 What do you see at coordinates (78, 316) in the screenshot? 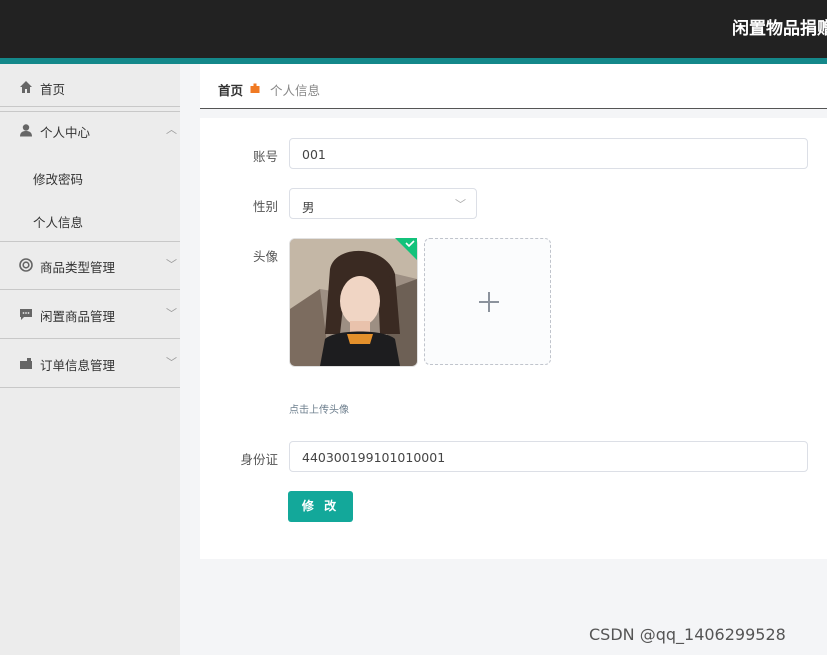
I see `sidebar-item-label: 闲置商品管理` at bounding box center [78, 316].